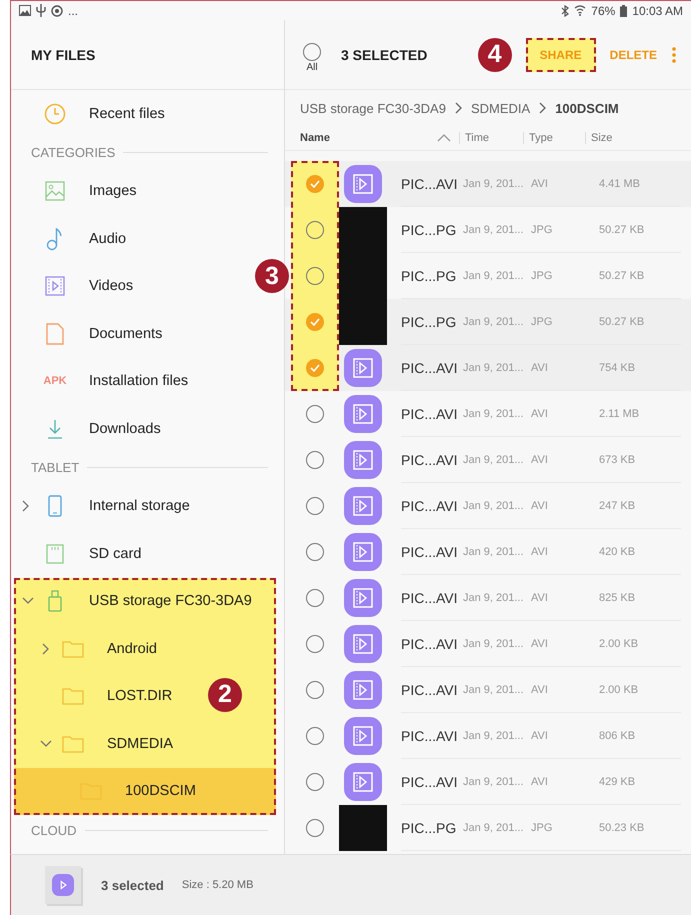 This screenshot has height=915, width=691. What do you see at coordinates (82, 554) in the screenshot?
I see `sidebar-item: SD card` at bounding box center [82, 554].